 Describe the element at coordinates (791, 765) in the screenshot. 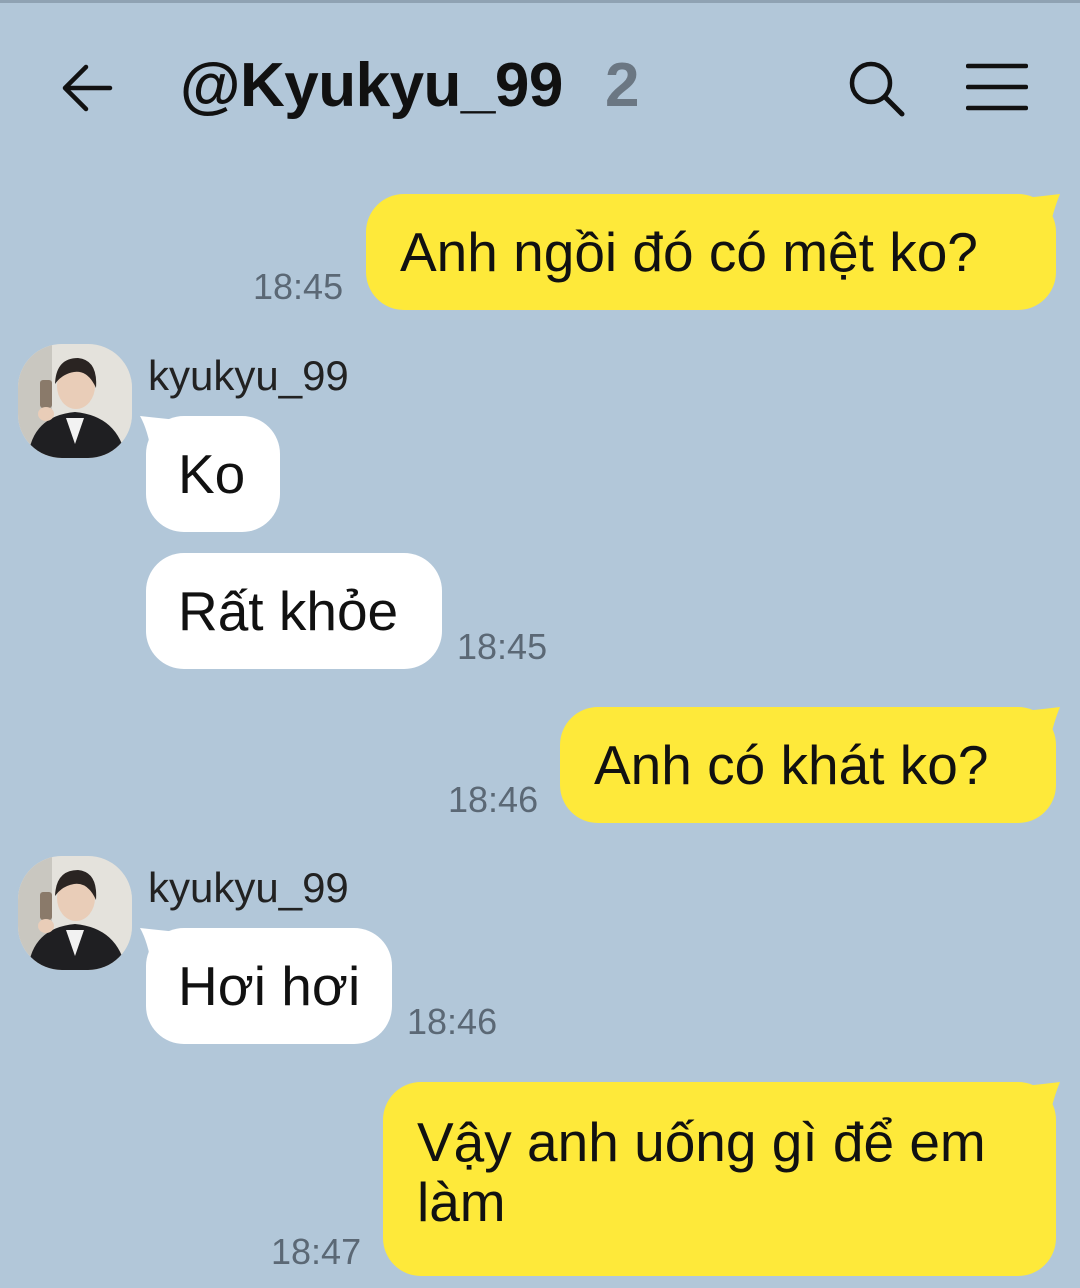

I see `message-text: Anh có khát ko?` at that location.